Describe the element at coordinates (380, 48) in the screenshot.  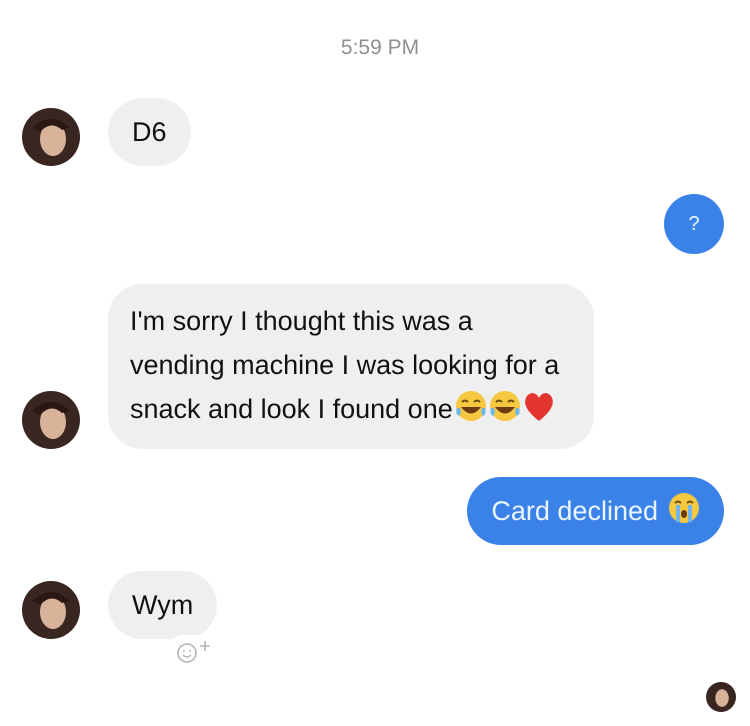
I see `timestamp: 5:59 PM` at that location.